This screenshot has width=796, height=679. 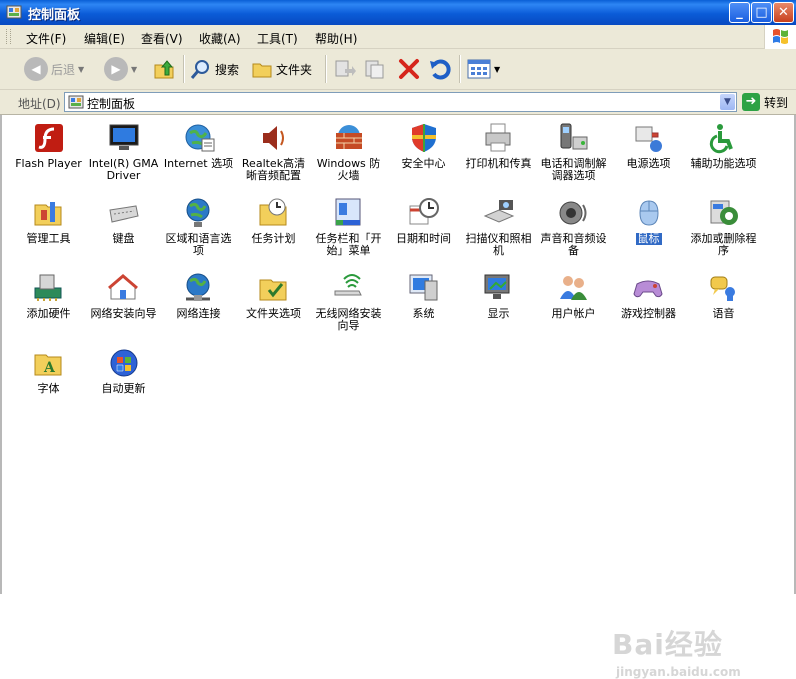 What do you see at coordinates (723, 226) in the screenshot?
I see `control-panel-item: 添加或删除程序` at bounding box center [723, 226].